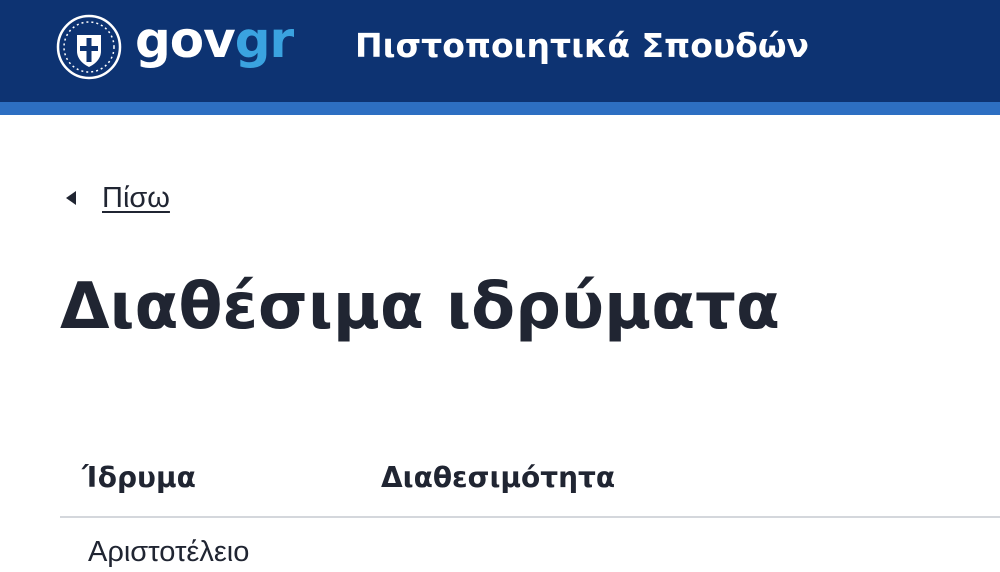 The image size is (1000, 572). I want to click on coat-of-arms-icon, so click(89, 47).